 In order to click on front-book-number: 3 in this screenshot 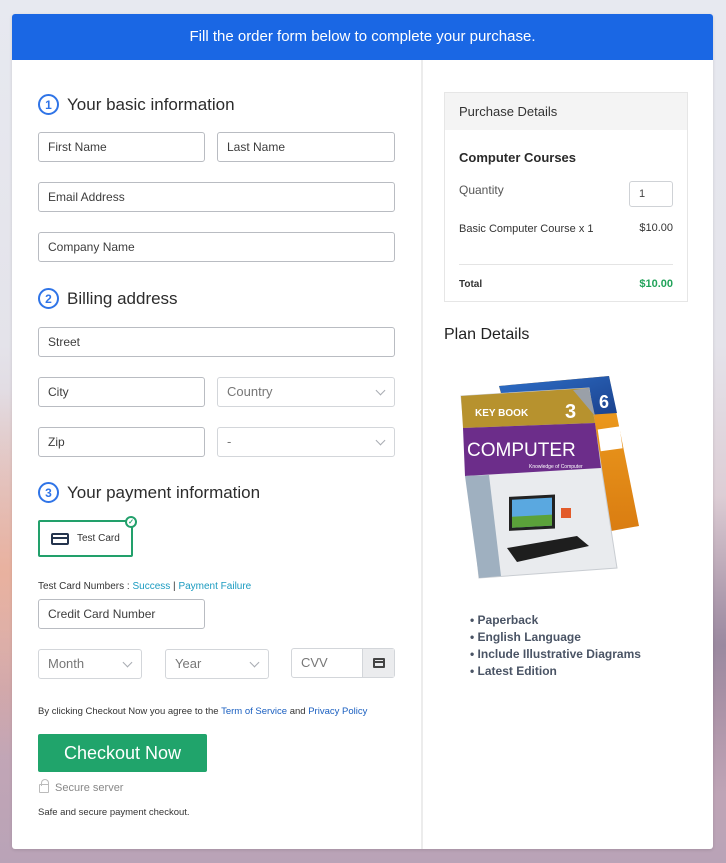, I will do `click(570, 412)`.